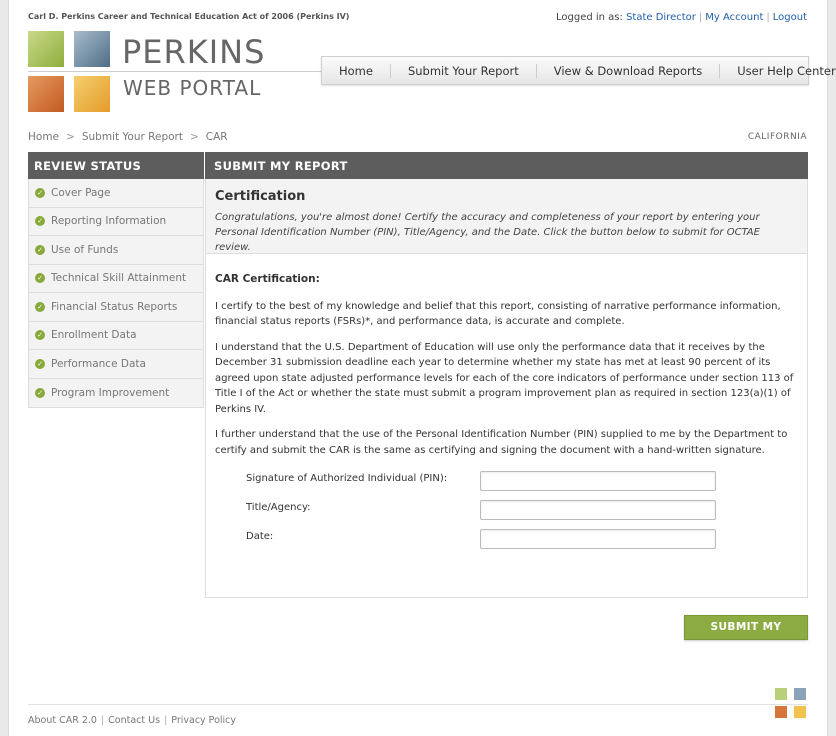 This screenshot has width=836, height=736. What do you see at coordinates (418, 704) in the screenshot?
I see `footer-divider` at bounding box center [418, 704].